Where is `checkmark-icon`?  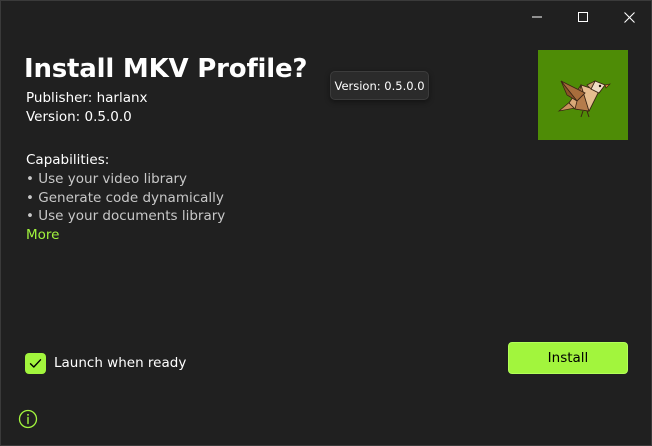
checkmark-icon is located at coordinates (35, 363).